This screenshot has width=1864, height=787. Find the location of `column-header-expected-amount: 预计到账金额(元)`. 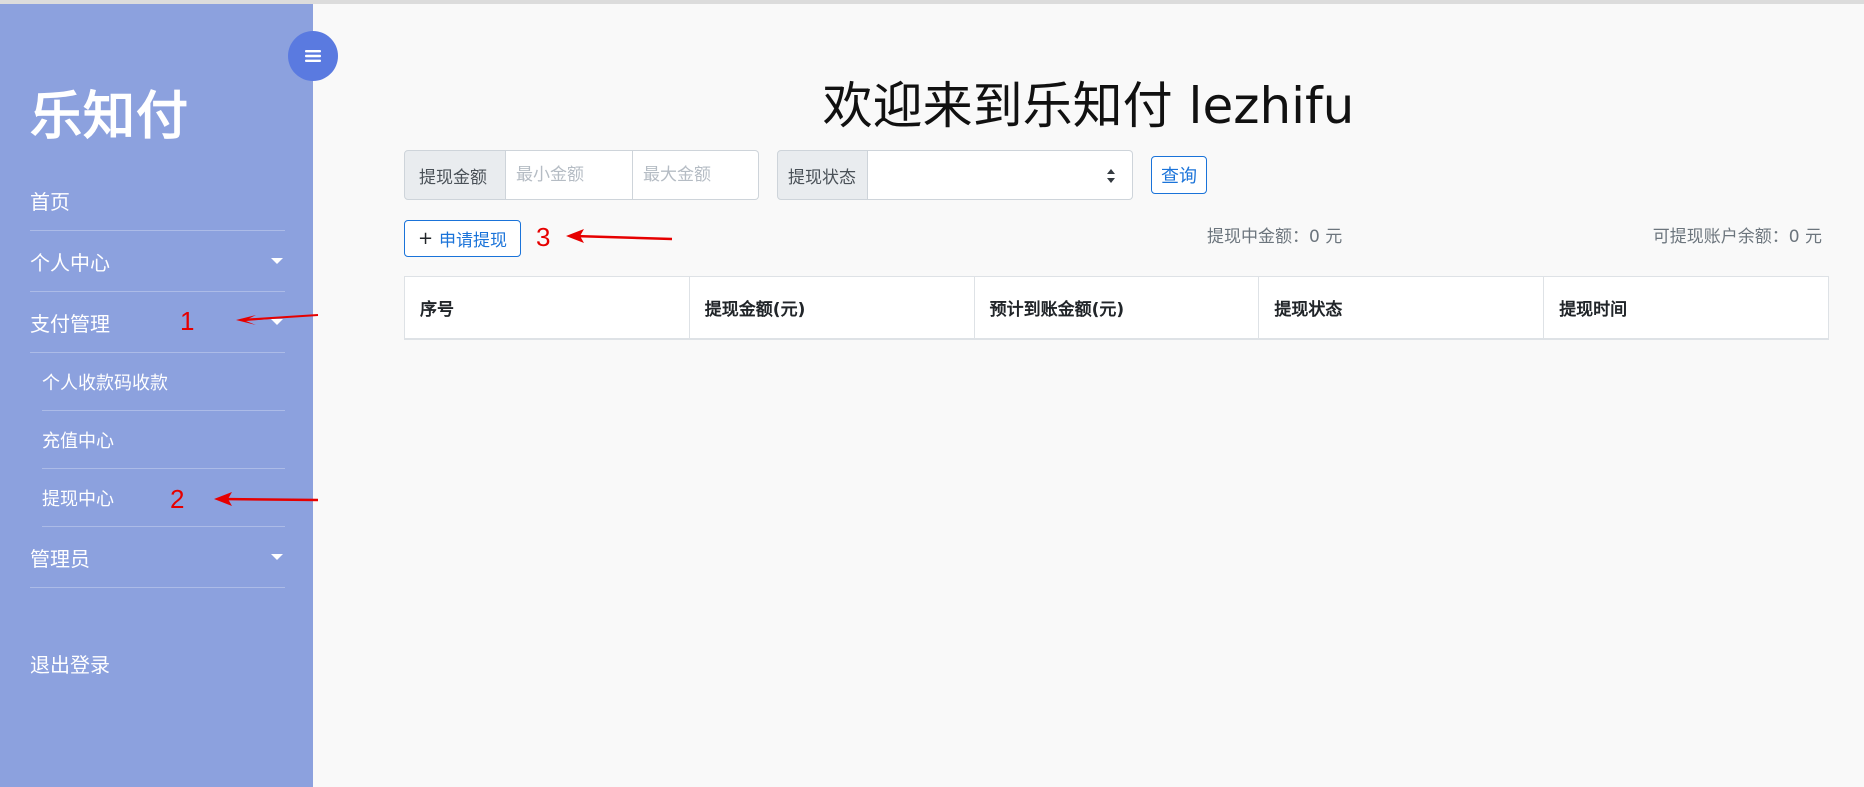

column-header-expected-amount: 预计到账金额(元) is located at coordinates (1117, 307).